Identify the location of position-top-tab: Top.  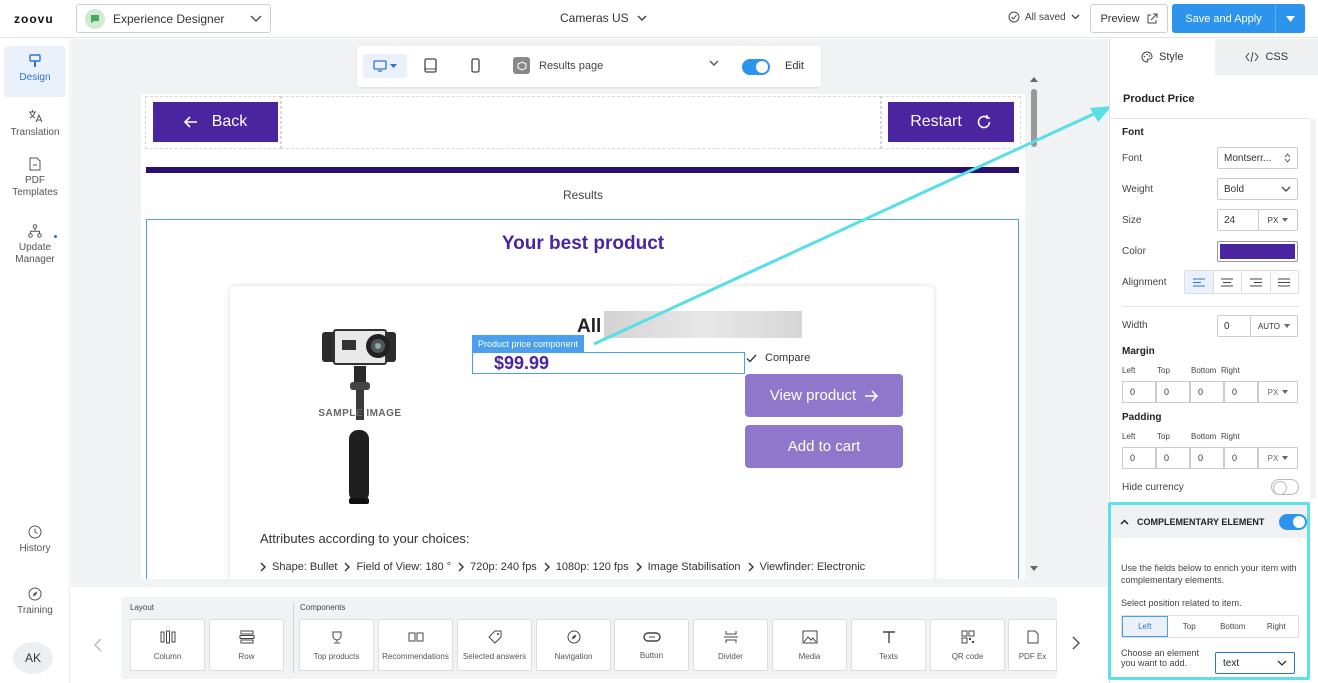
(1190, 626).